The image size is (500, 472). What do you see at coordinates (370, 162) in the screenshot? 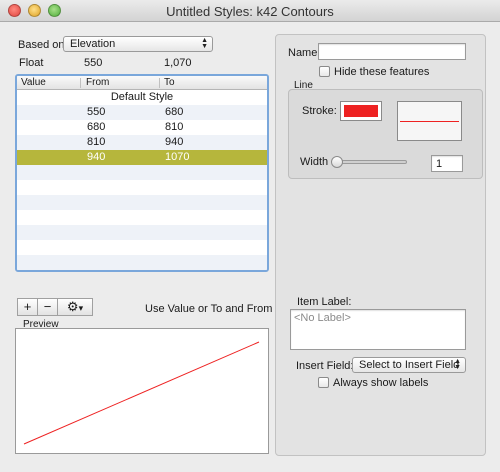
I see `width-slider-track` at bounding box center [370, 162].